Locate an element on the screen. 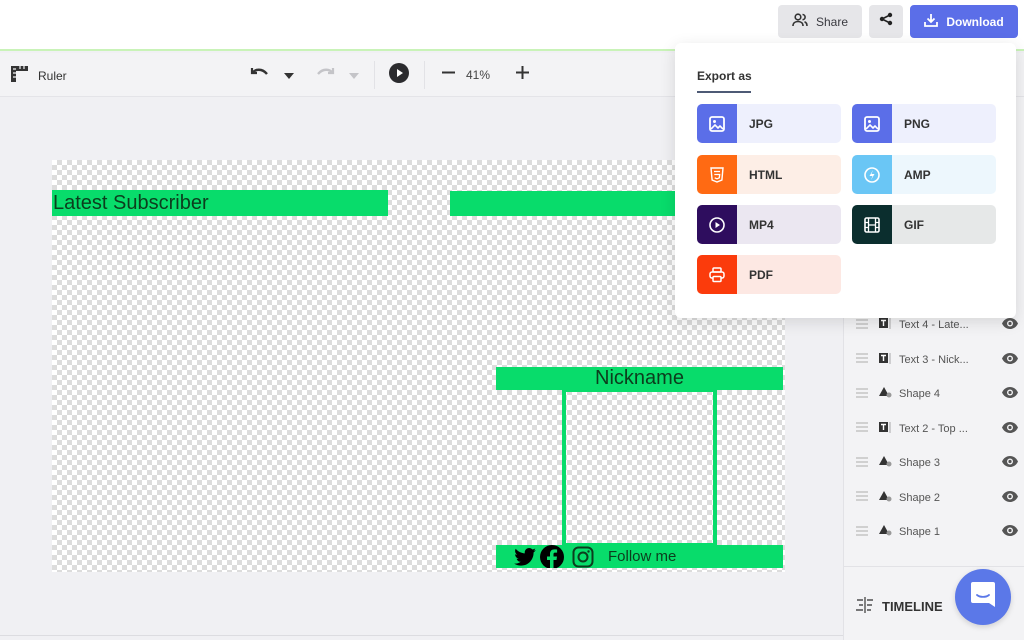 This screenshot has height=640, width=1024. undo-button is located at coordinates (260, 75).